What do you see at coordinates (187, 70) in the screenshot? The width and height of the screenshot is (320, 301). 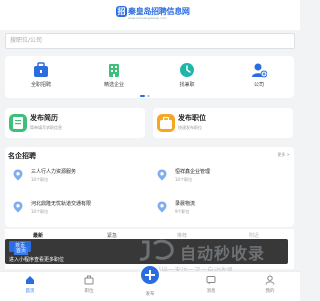 I see `clock-icon` at bounding box center [187, 70].